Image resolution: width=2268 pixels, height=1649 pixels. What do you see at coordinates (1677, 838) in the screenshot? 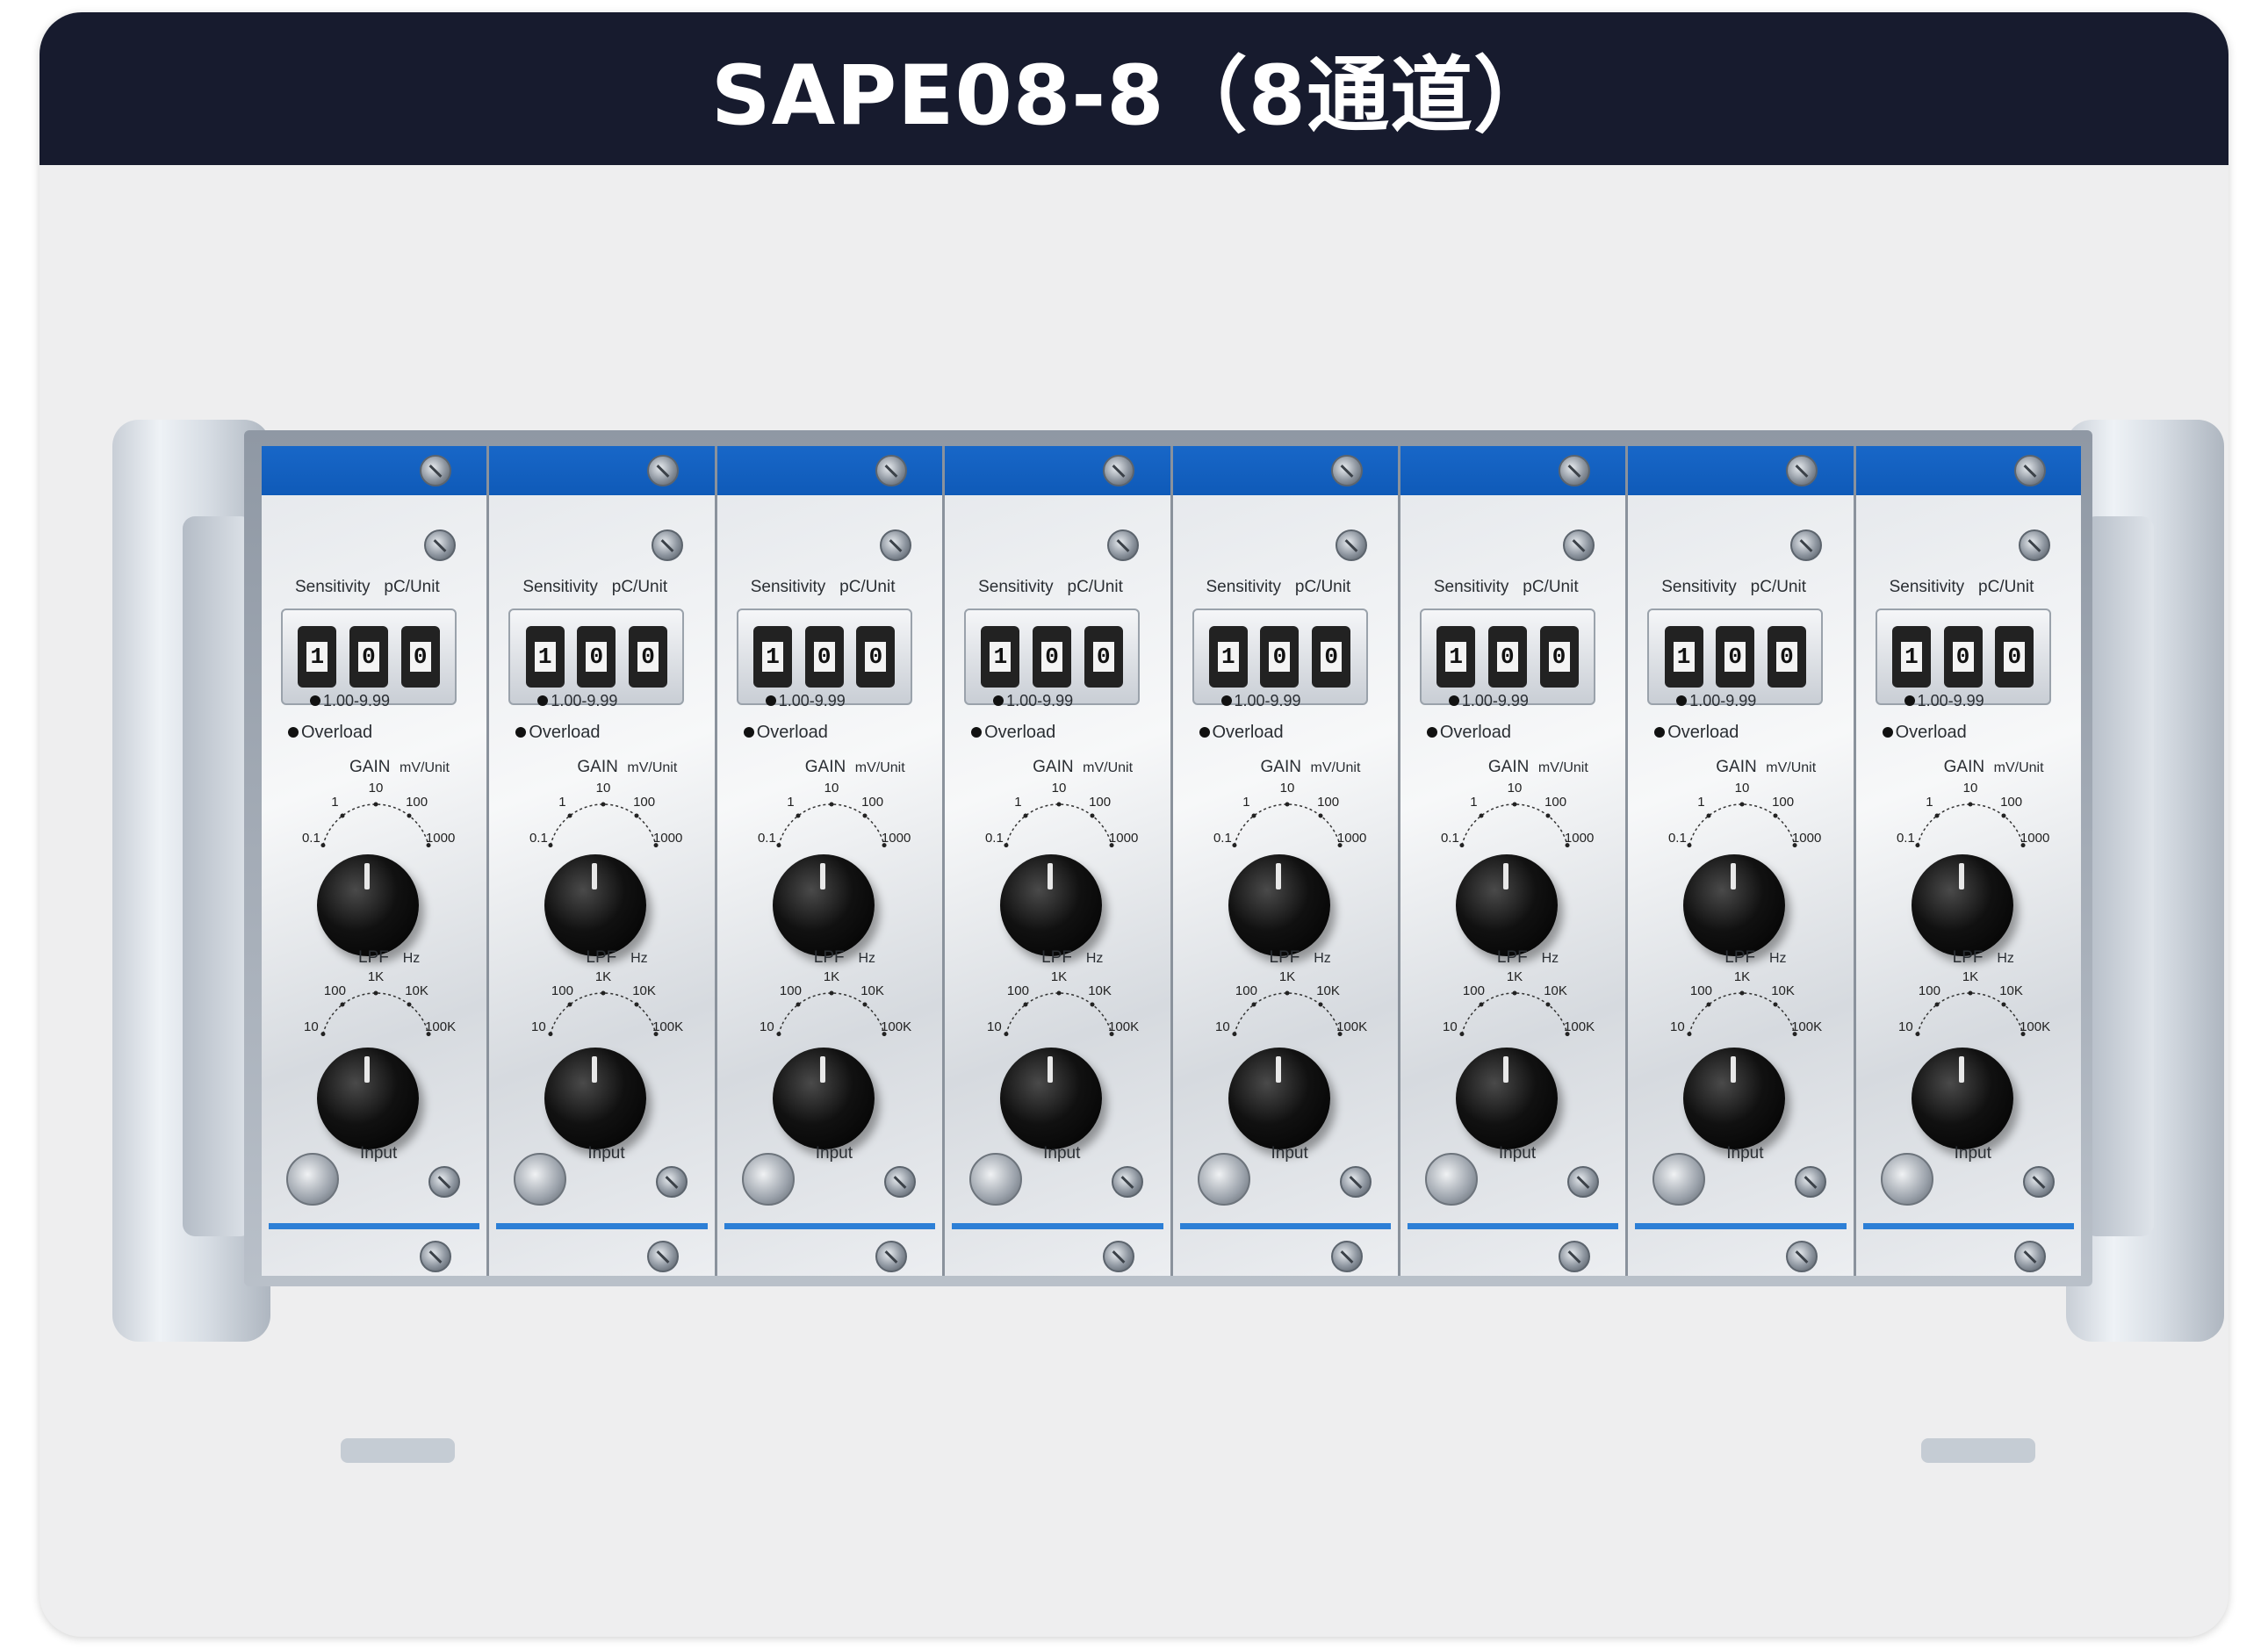
I see `scale-tick-label: 0.1` at bounding box center [1677, 838].